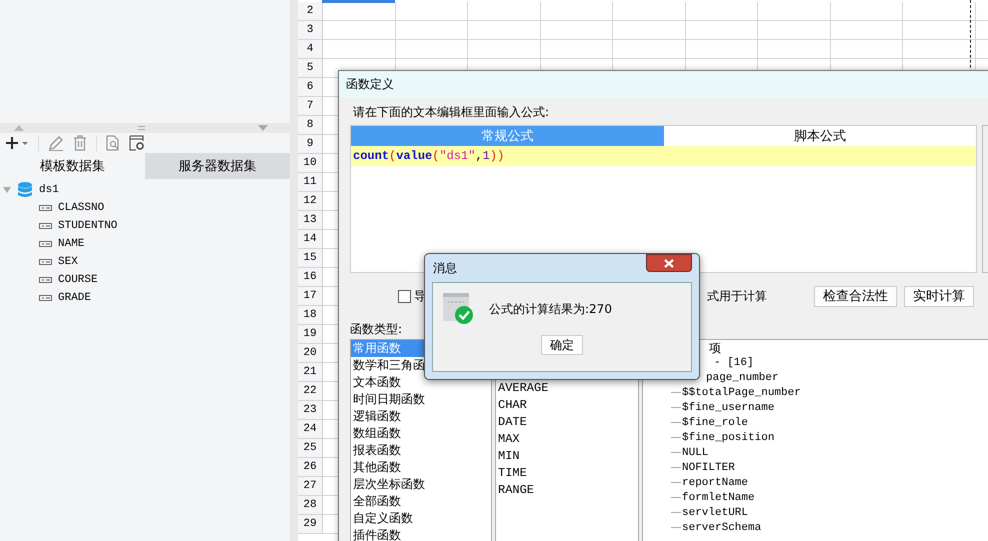 The width and height of the screenshot is (988, 541). What do you see at coordinates (310, 467) in the screenshot?
I see `row-number: 26` at bounding box center [310, 467].